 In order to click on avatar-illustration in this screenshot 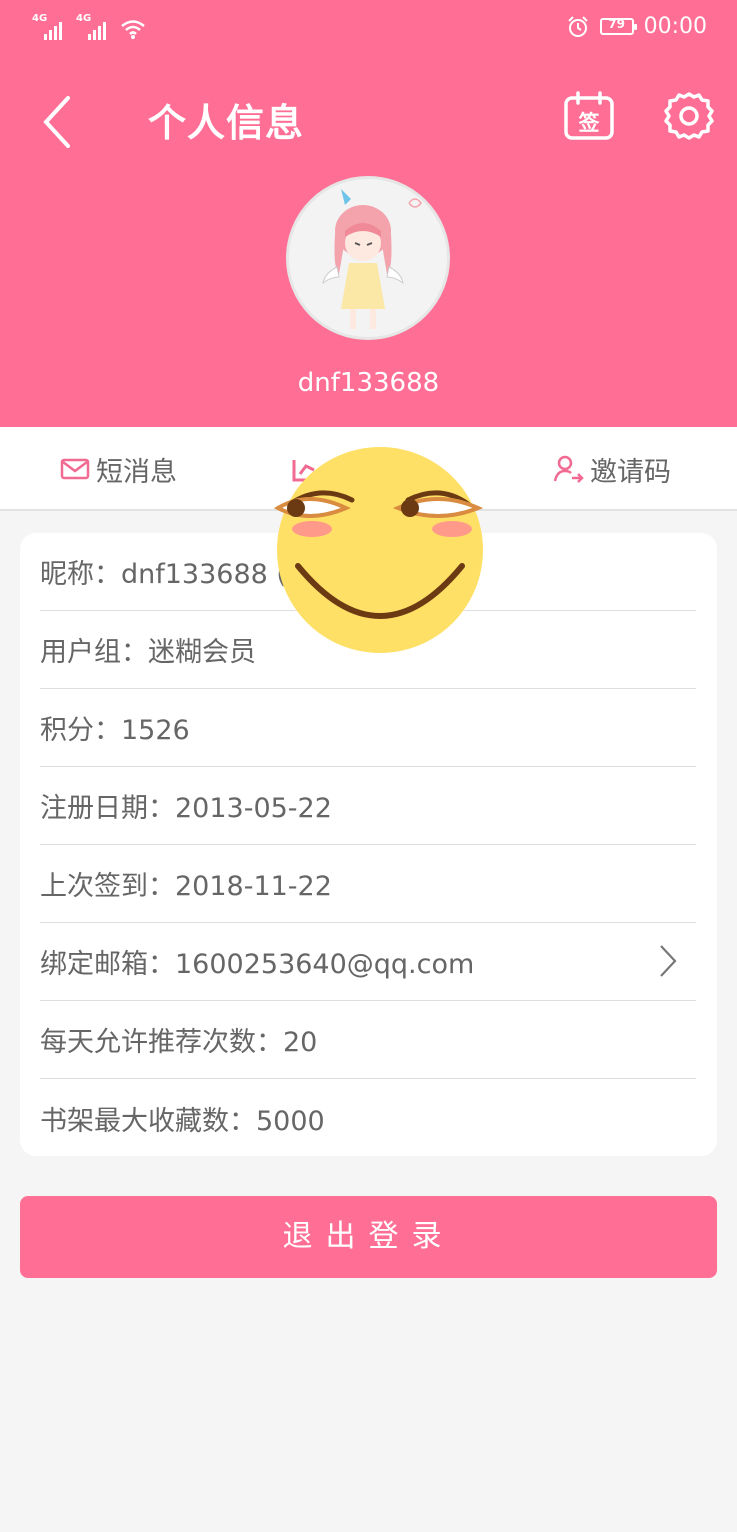, I will do `click(372, 259)`.